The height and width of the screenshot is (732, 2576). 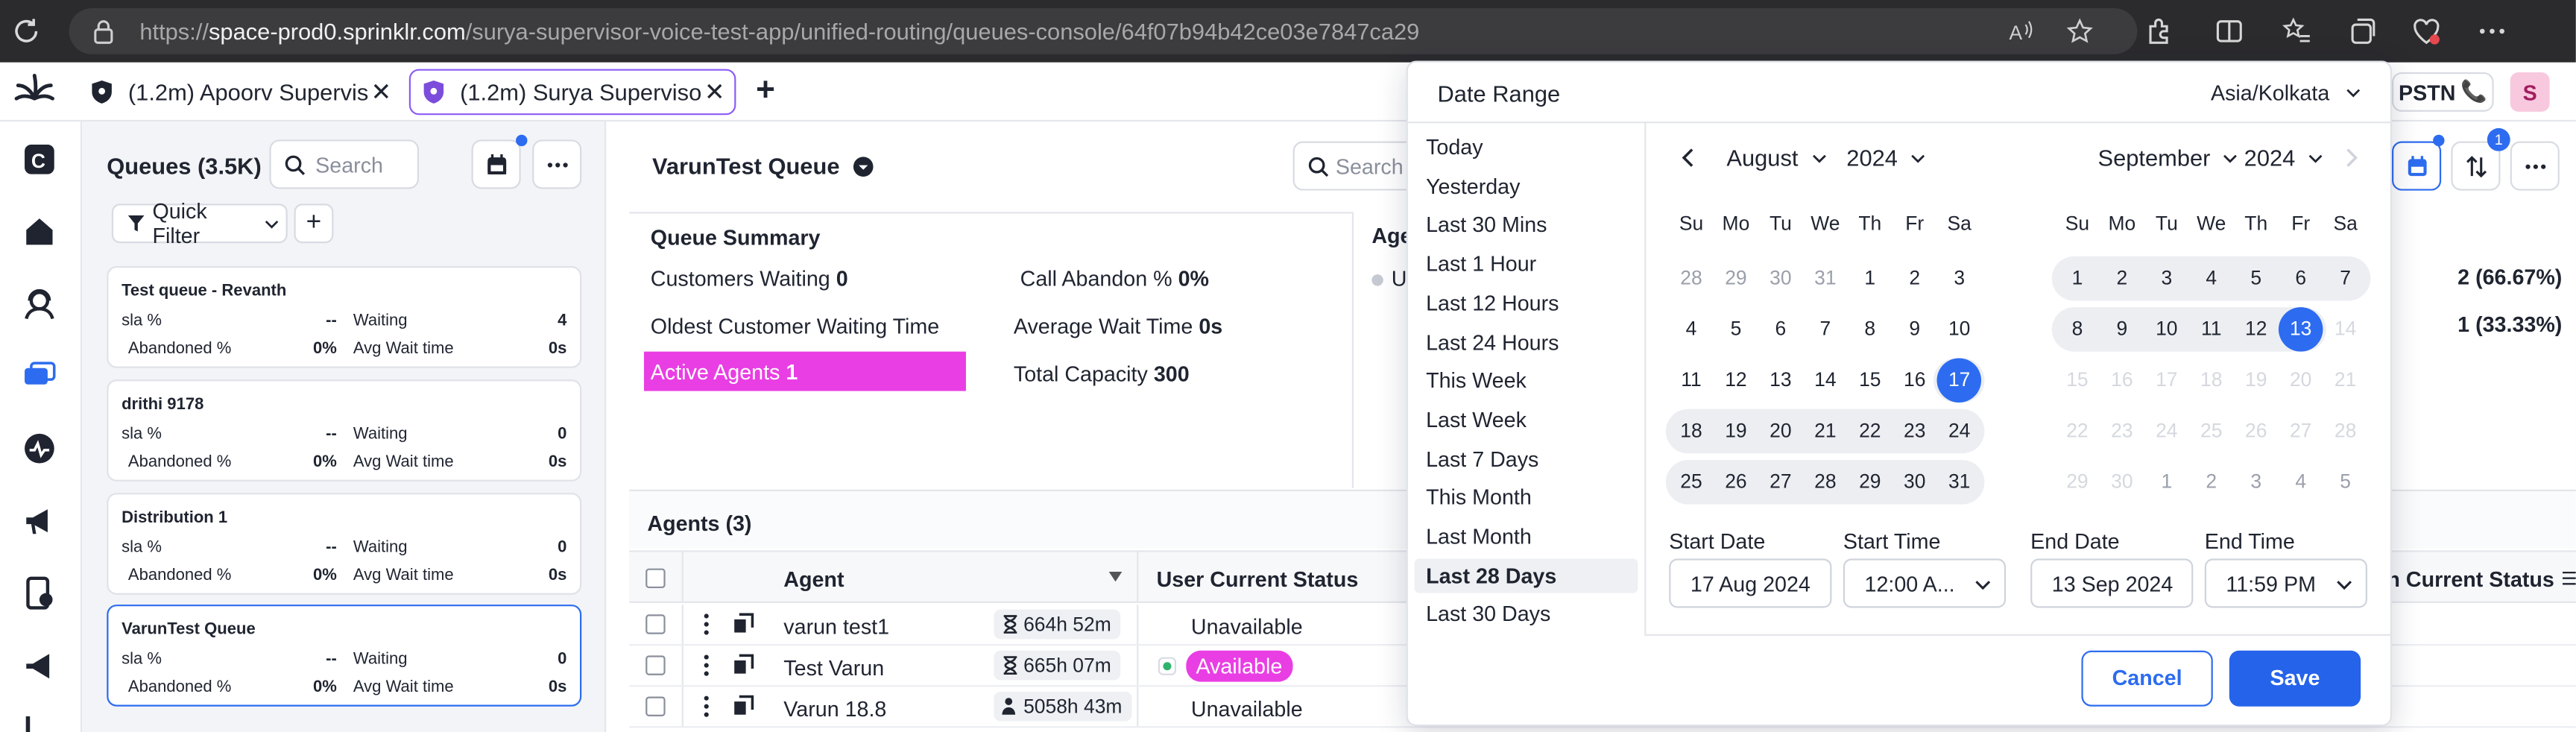 I want to click on left-month-select: August, so click(x=1776, y=158).